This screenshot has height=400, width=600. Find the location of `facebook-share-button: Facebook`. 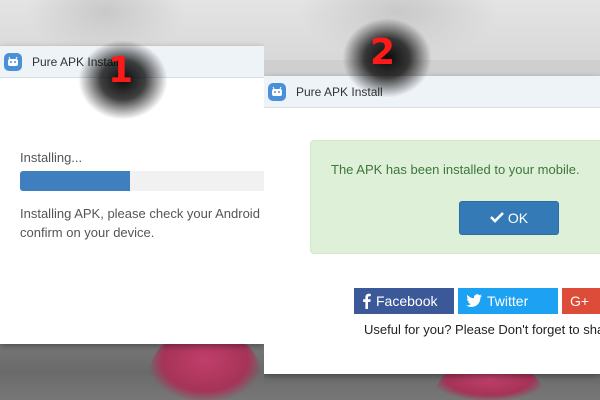

facebook-share-button: Facebook is located at coordinates (404, 301).